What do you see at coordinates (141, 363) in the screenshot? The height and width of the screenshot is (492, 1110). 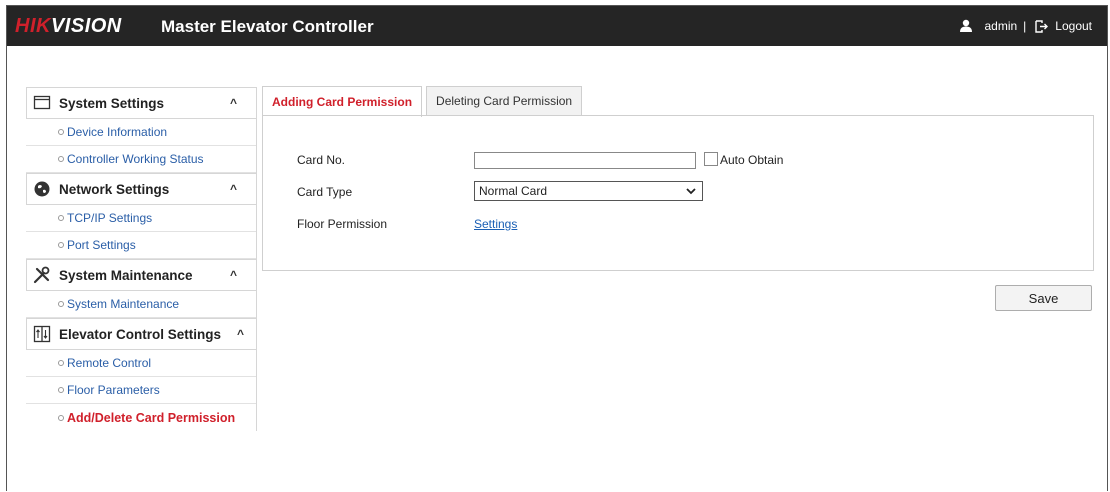 I see `sidebar-item-remote-control: Remote Control` at bounding box center [141, 363].